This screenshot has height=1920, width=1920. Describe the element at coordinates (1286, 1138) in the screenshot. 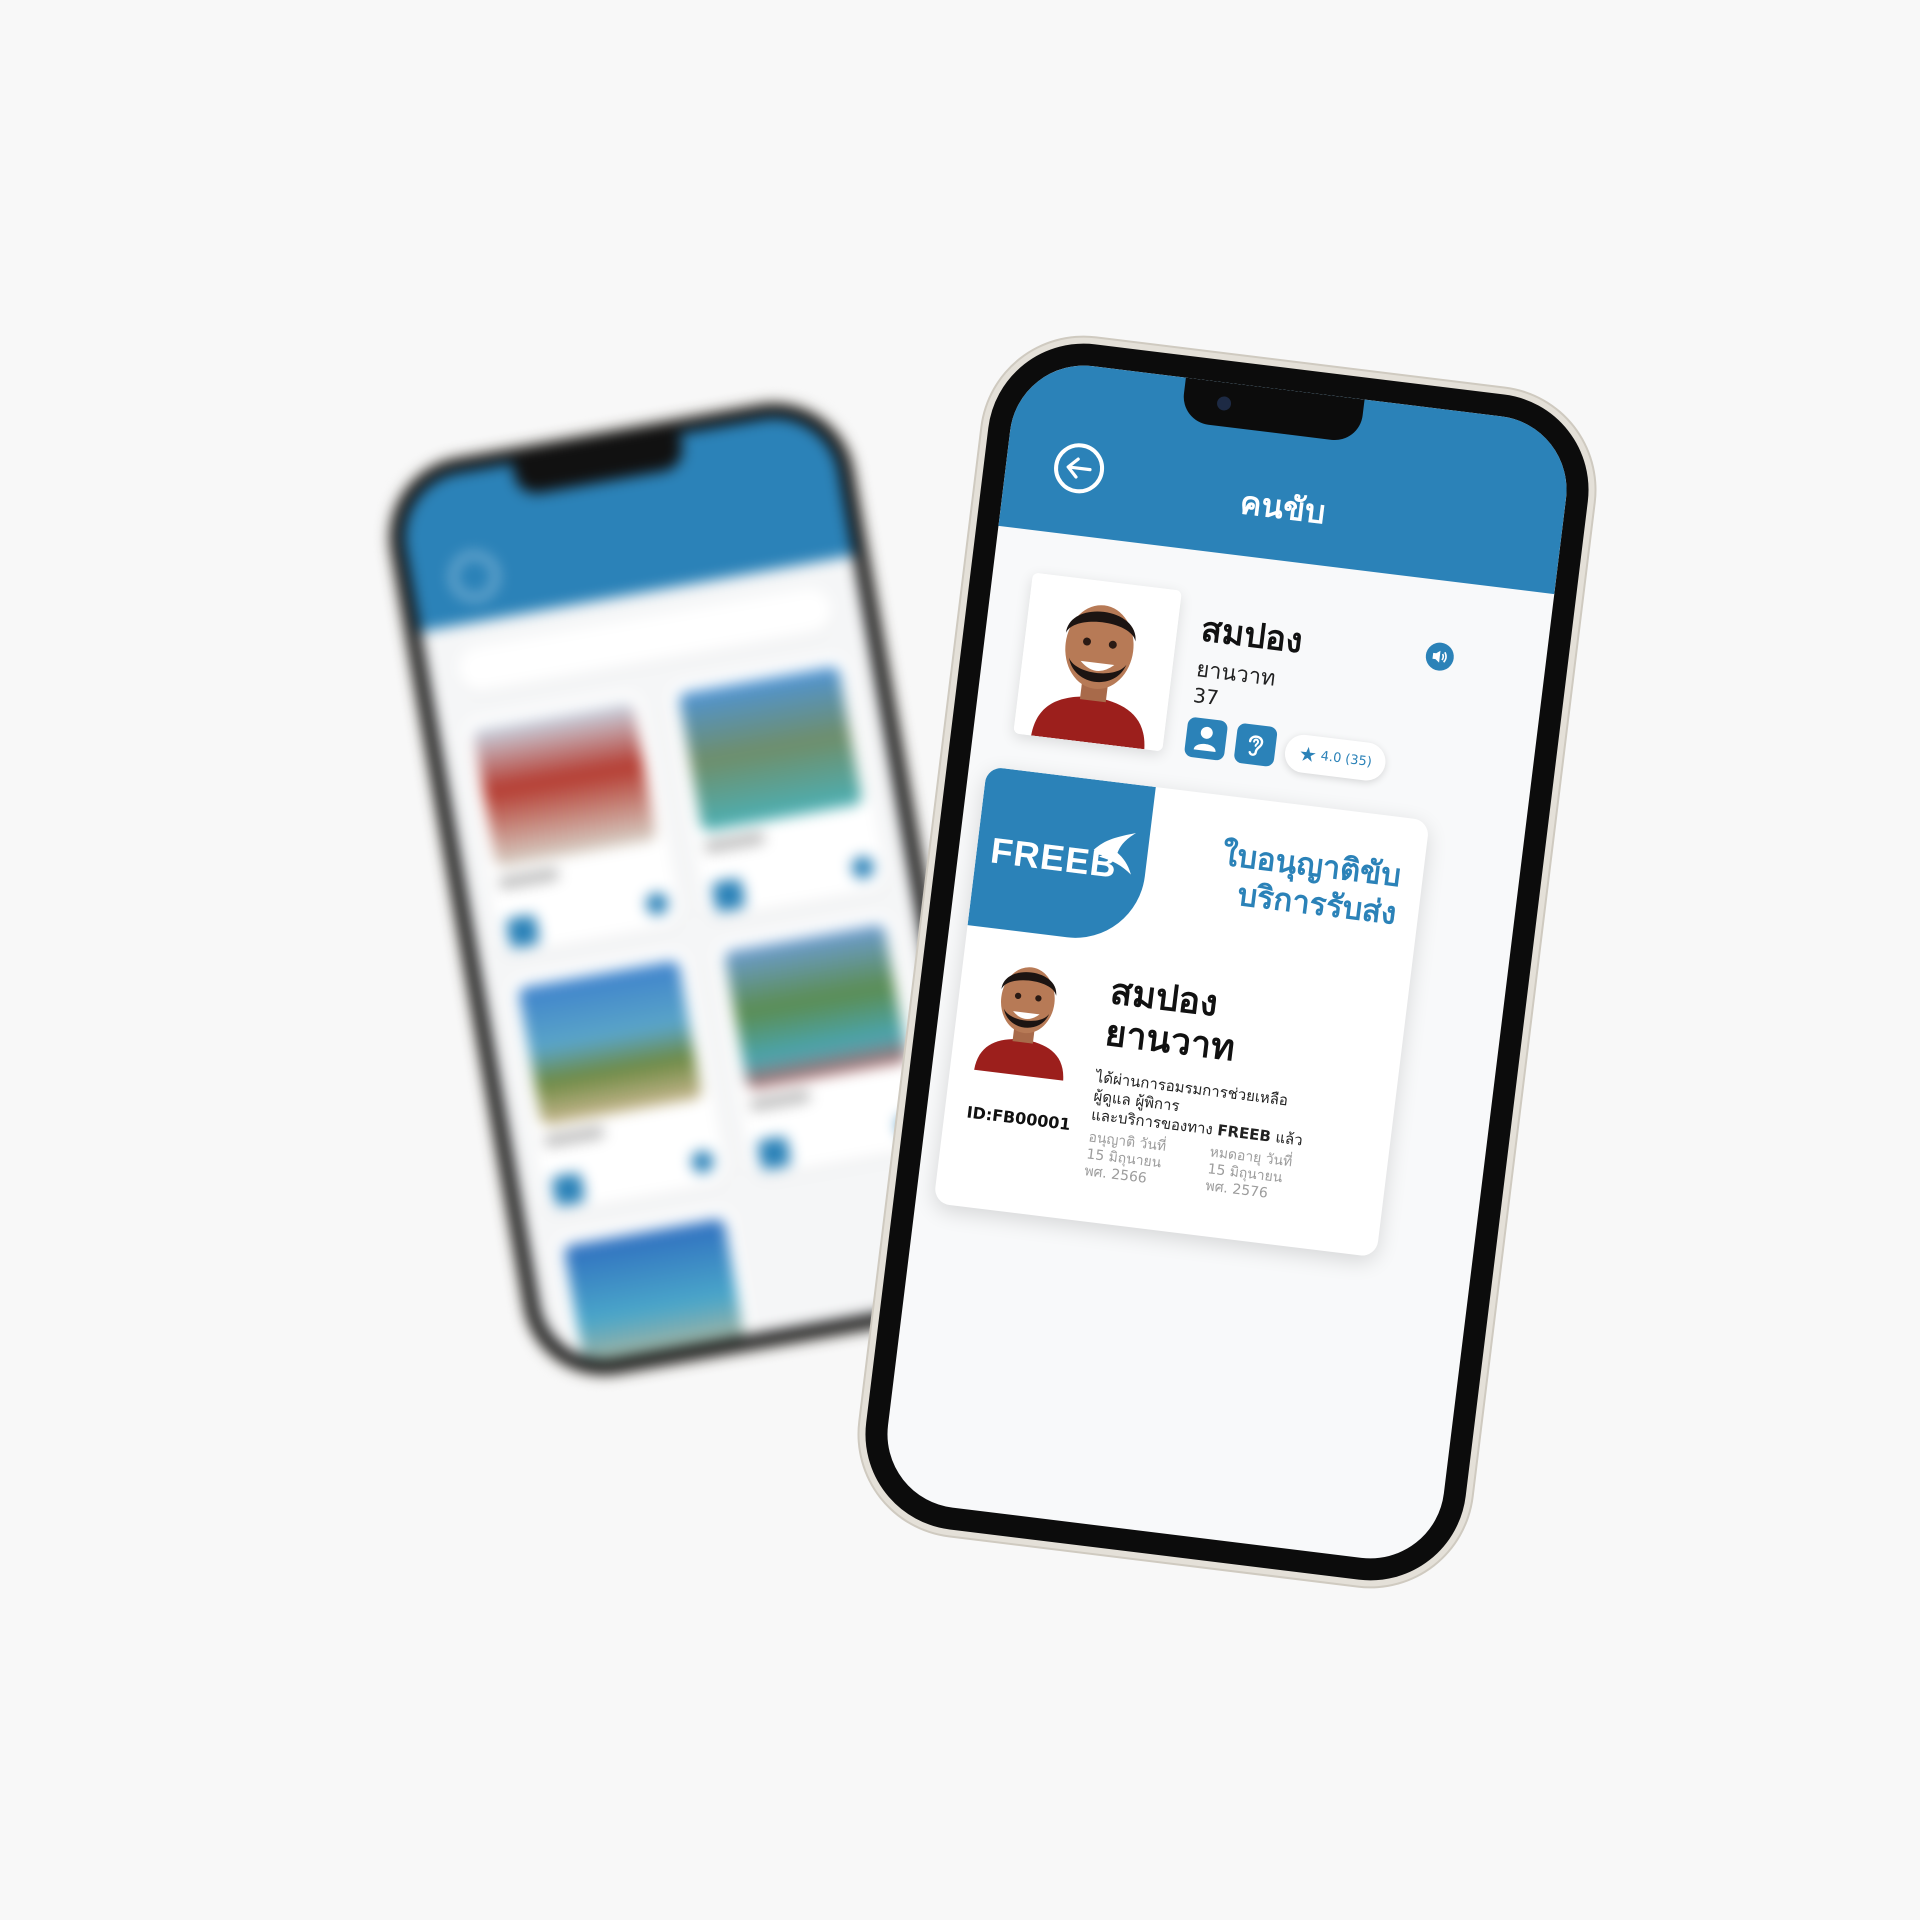

I see `license-desc-end: แล้ว` at that location.